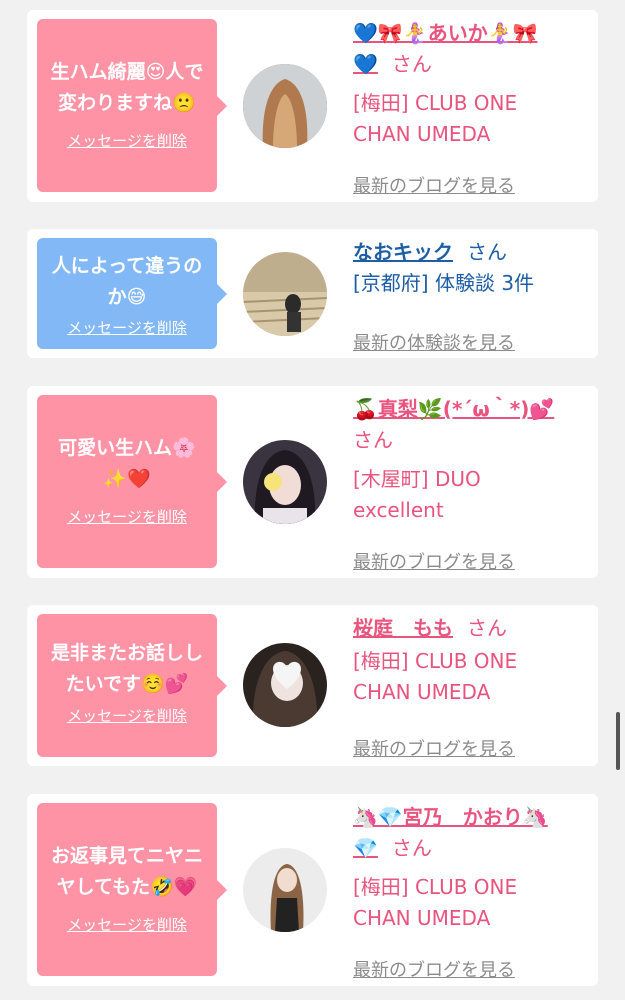 This screenshot has width=625, height=1000. I want to click on message-bubble: お返事見てニヤニ ヤしてもた🤣💗 メッセージを削除, so click(132, 889).